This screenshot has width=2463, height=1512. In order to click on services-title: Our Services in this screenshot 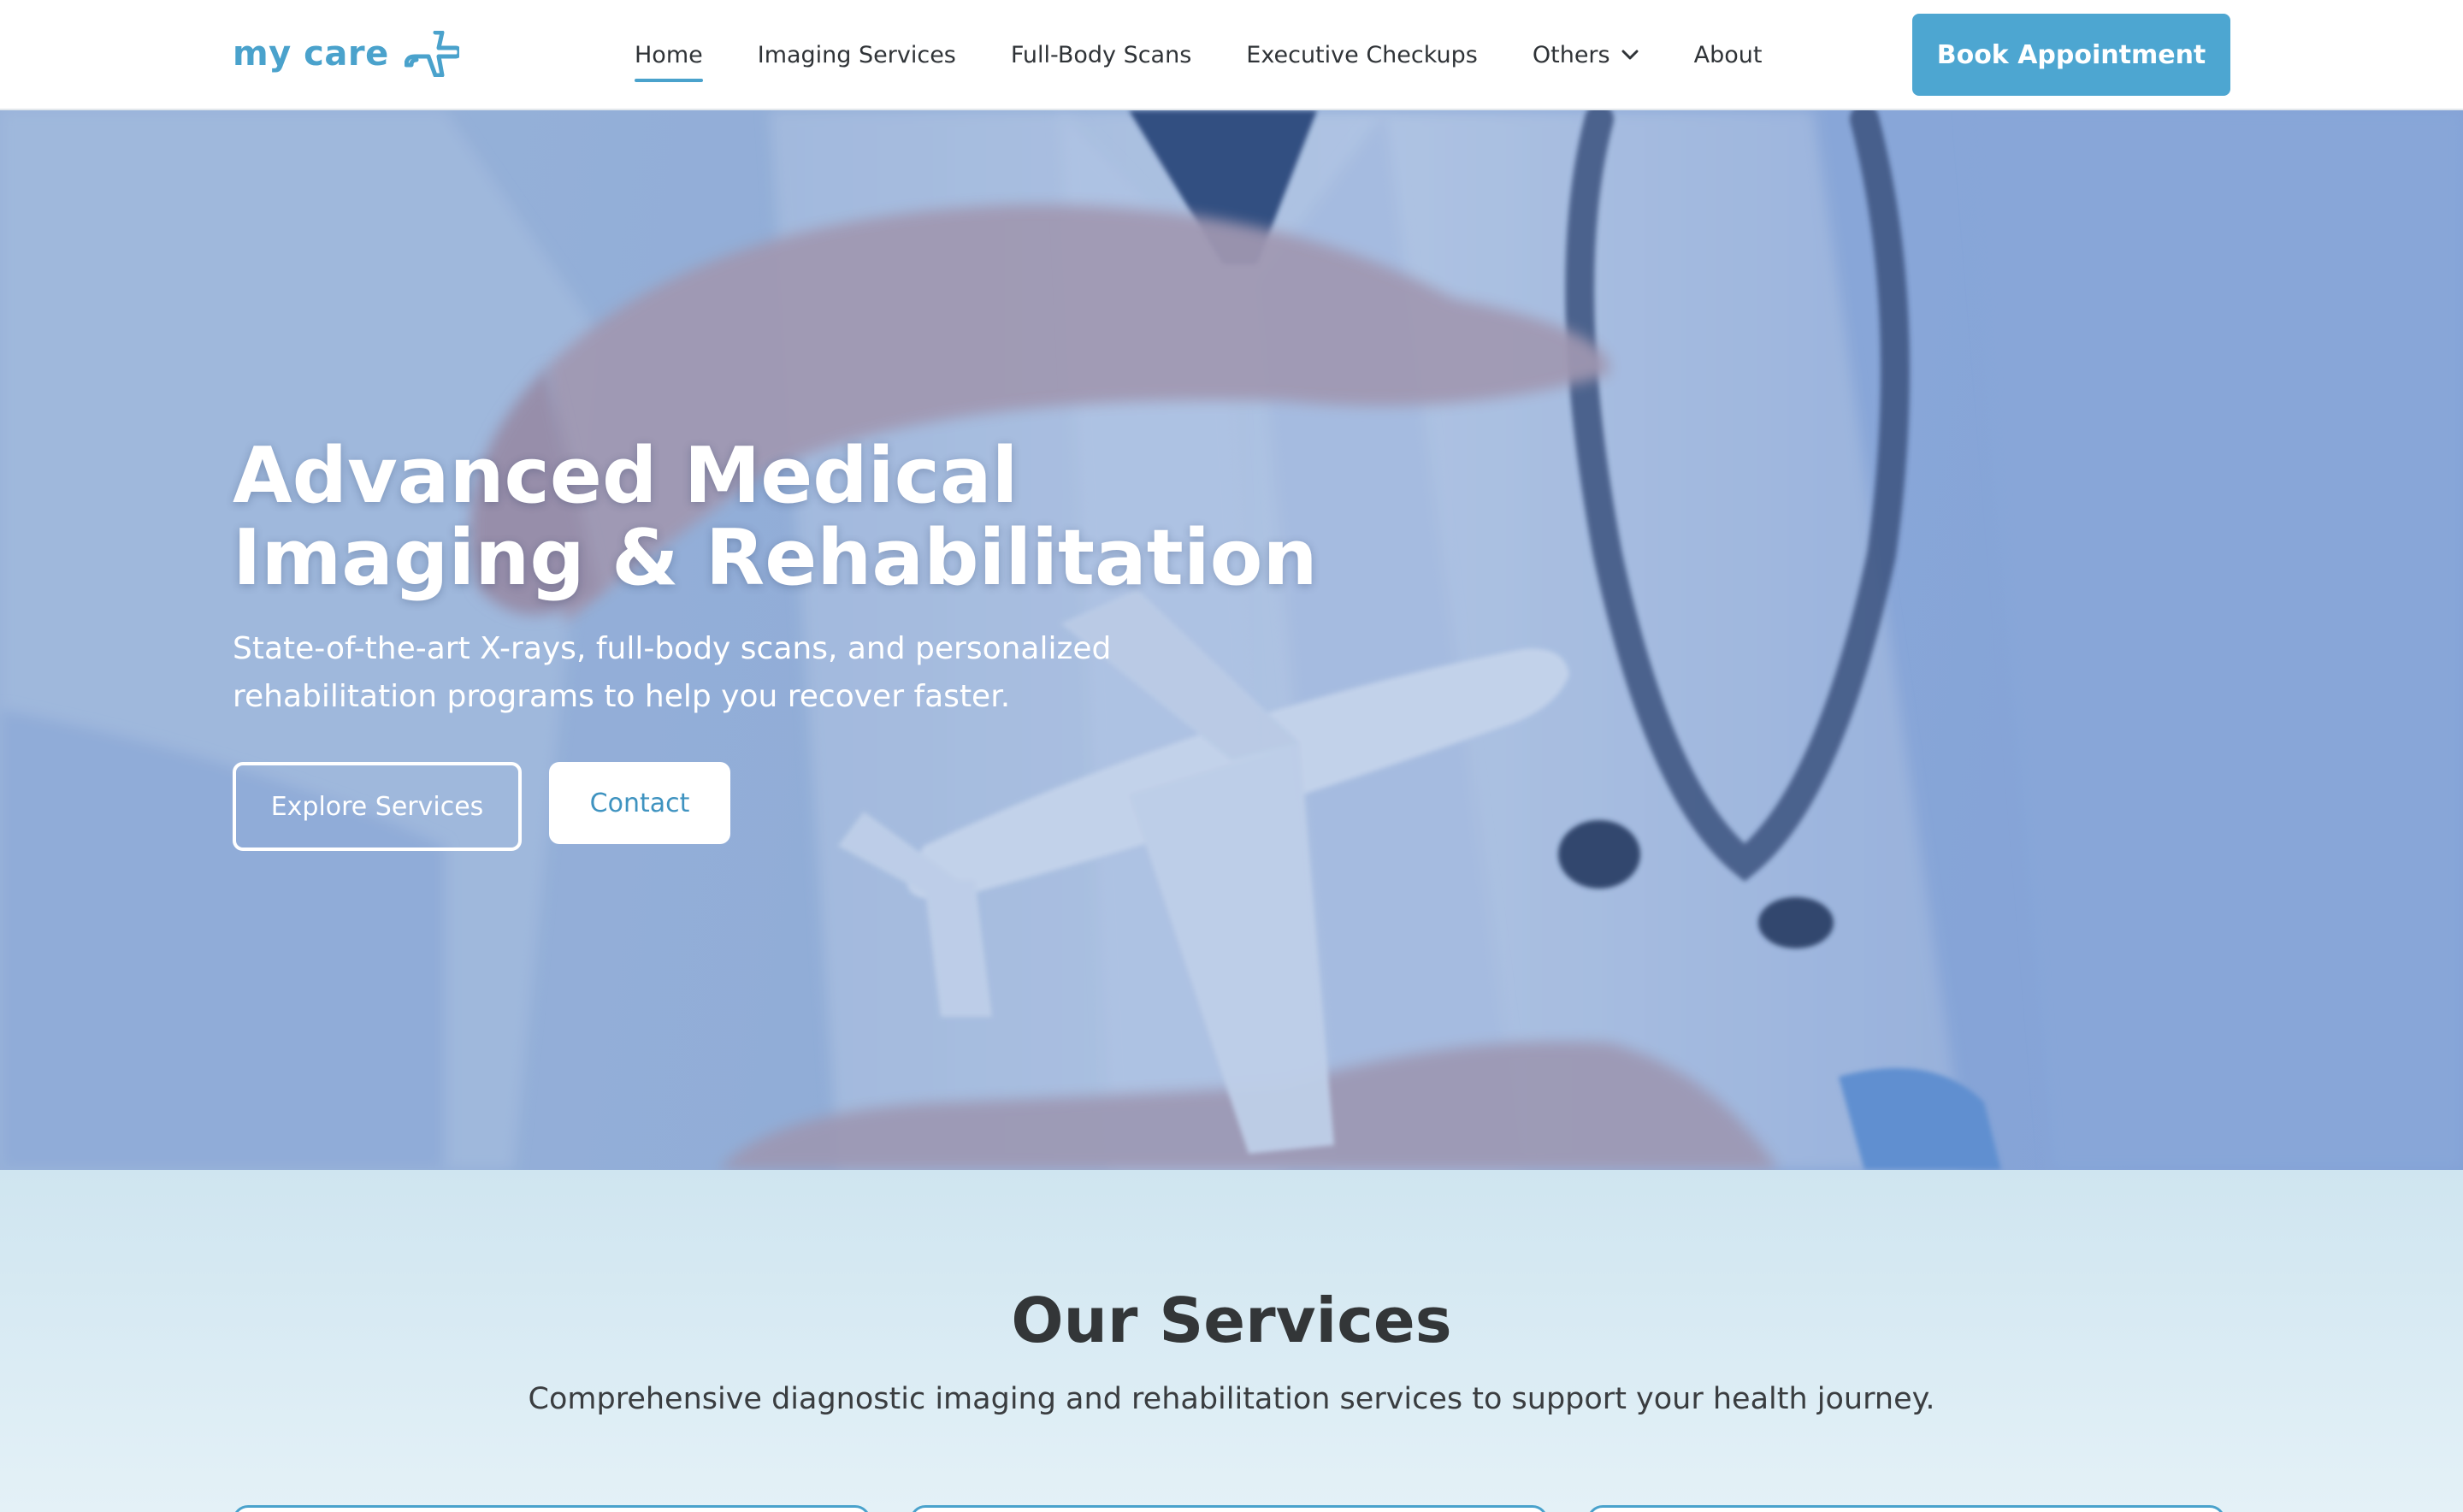, I will do `click(1231, 1320)`.